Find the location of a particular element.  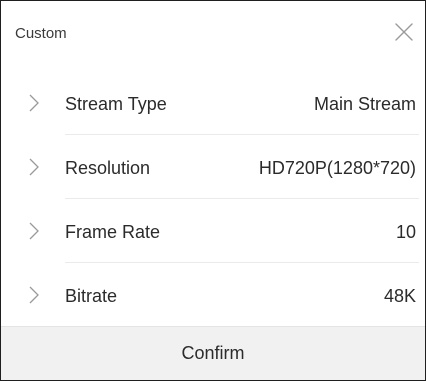

frame-rate-value: 10 is located at coordinates (405, 232).